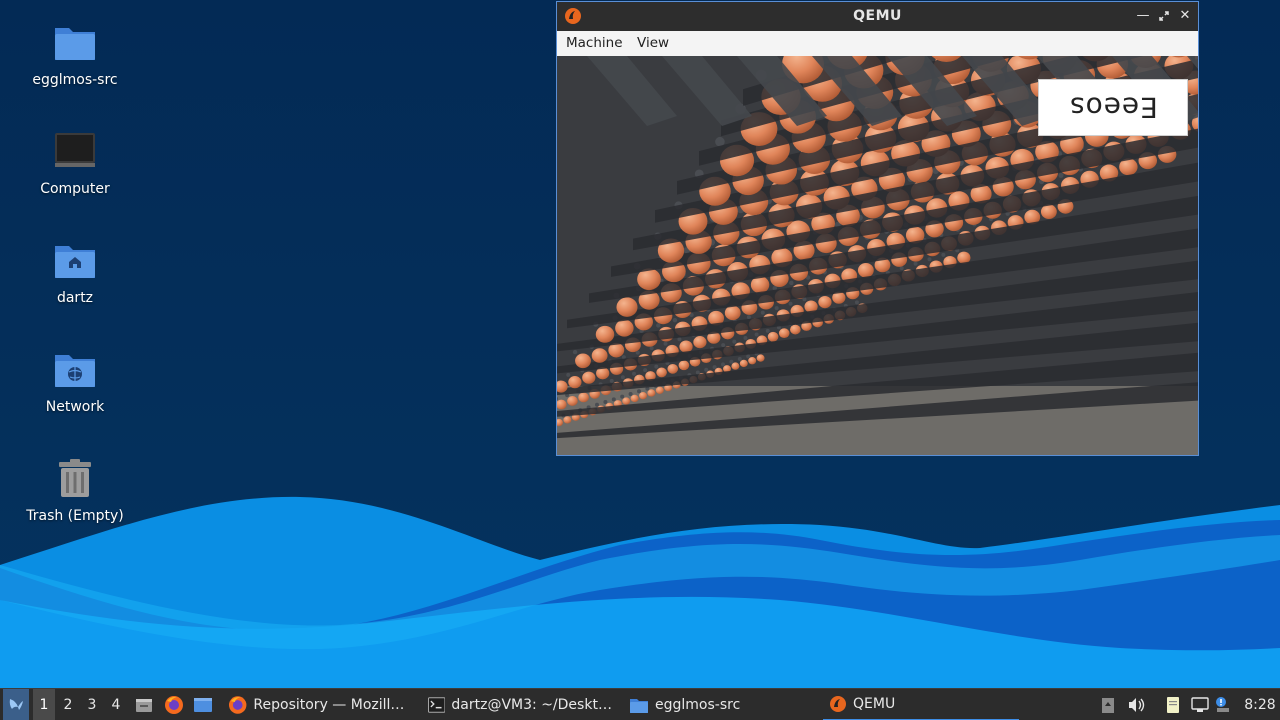 Image resolution: width=1280 pixels, height=720 pixels. Describe the element at coordinates (1143, 16) in the screenshot. I see `minimize-icon: —` at that location.